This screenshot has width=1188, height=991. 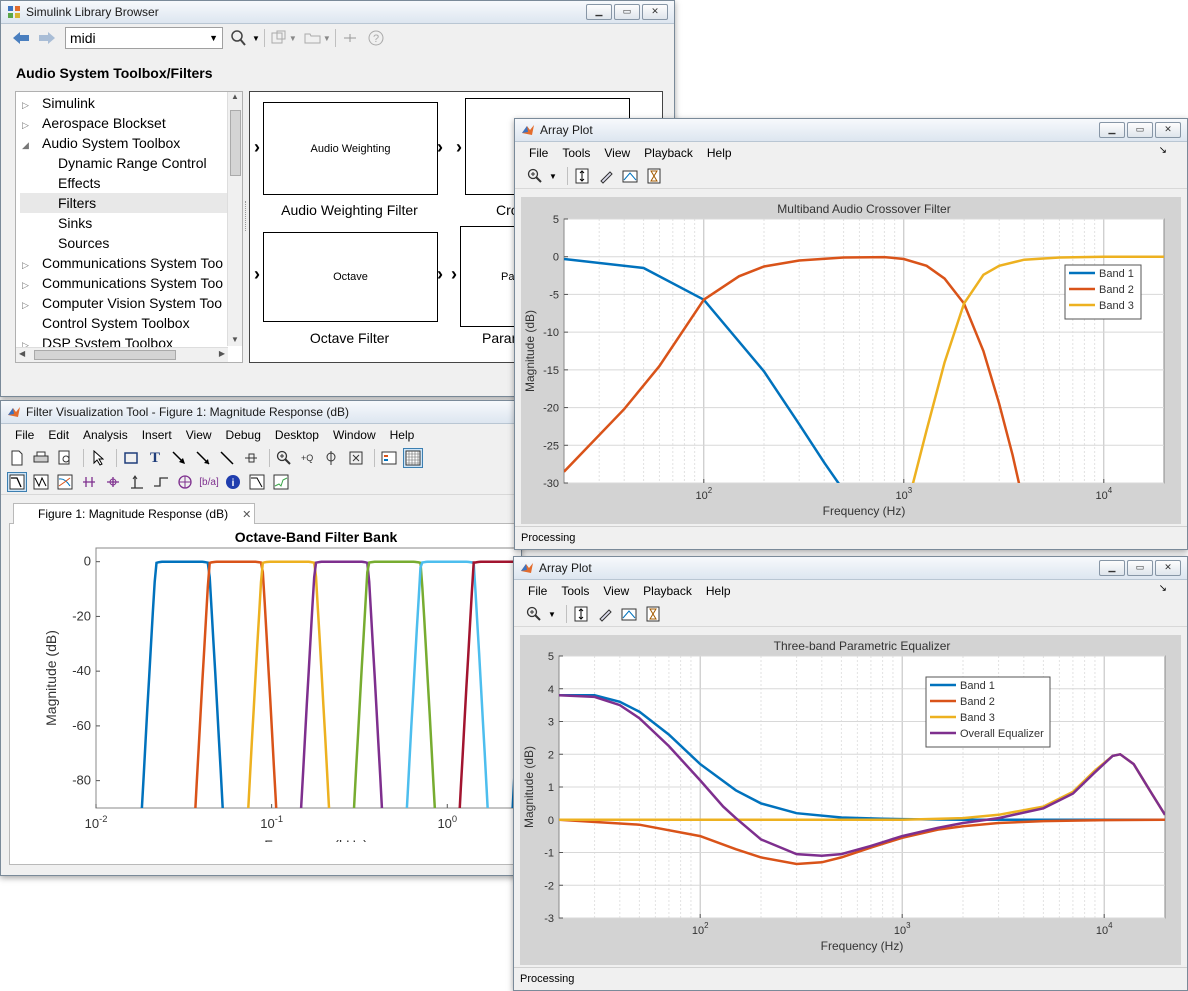 I want to click on filter-coefficients-icon: [b/a], so click(x=209, y=482).